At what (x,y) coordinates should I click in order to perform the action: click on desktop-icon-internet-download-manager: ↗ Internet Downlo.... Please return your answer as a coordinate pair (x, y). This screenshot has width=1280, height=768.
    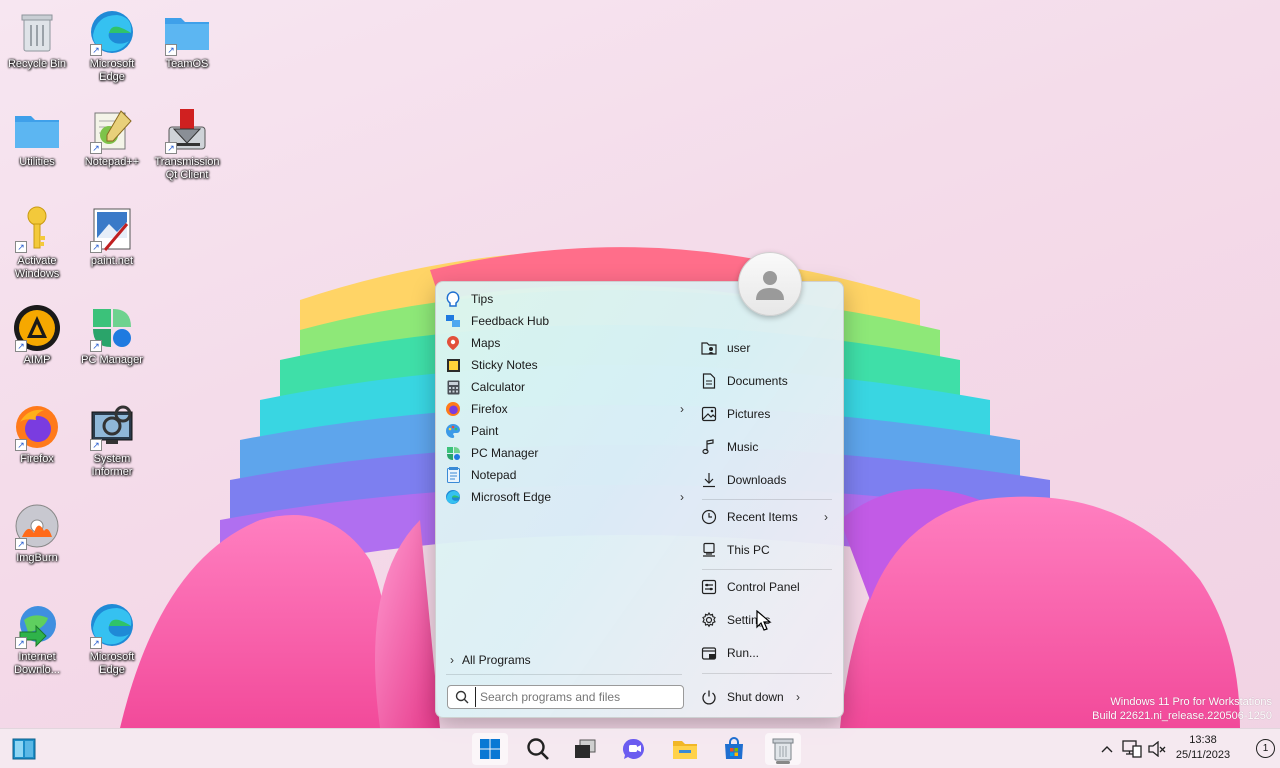
    Looking at the image, I should click on (37, 639).